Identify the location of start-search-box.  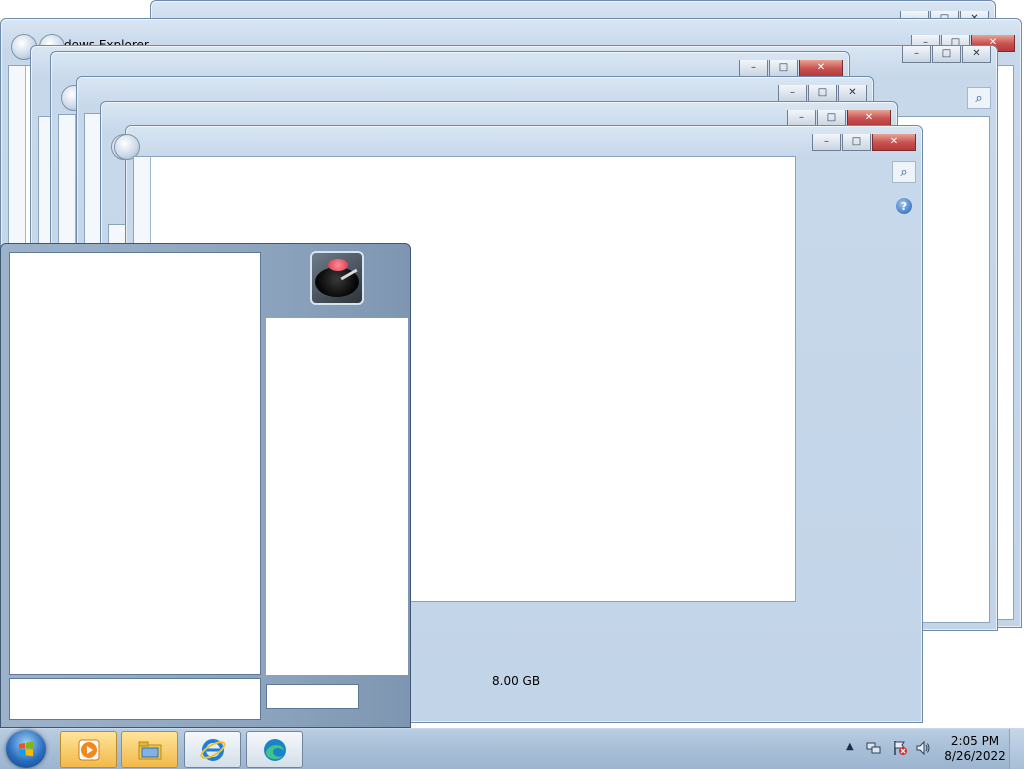
(135, 699).